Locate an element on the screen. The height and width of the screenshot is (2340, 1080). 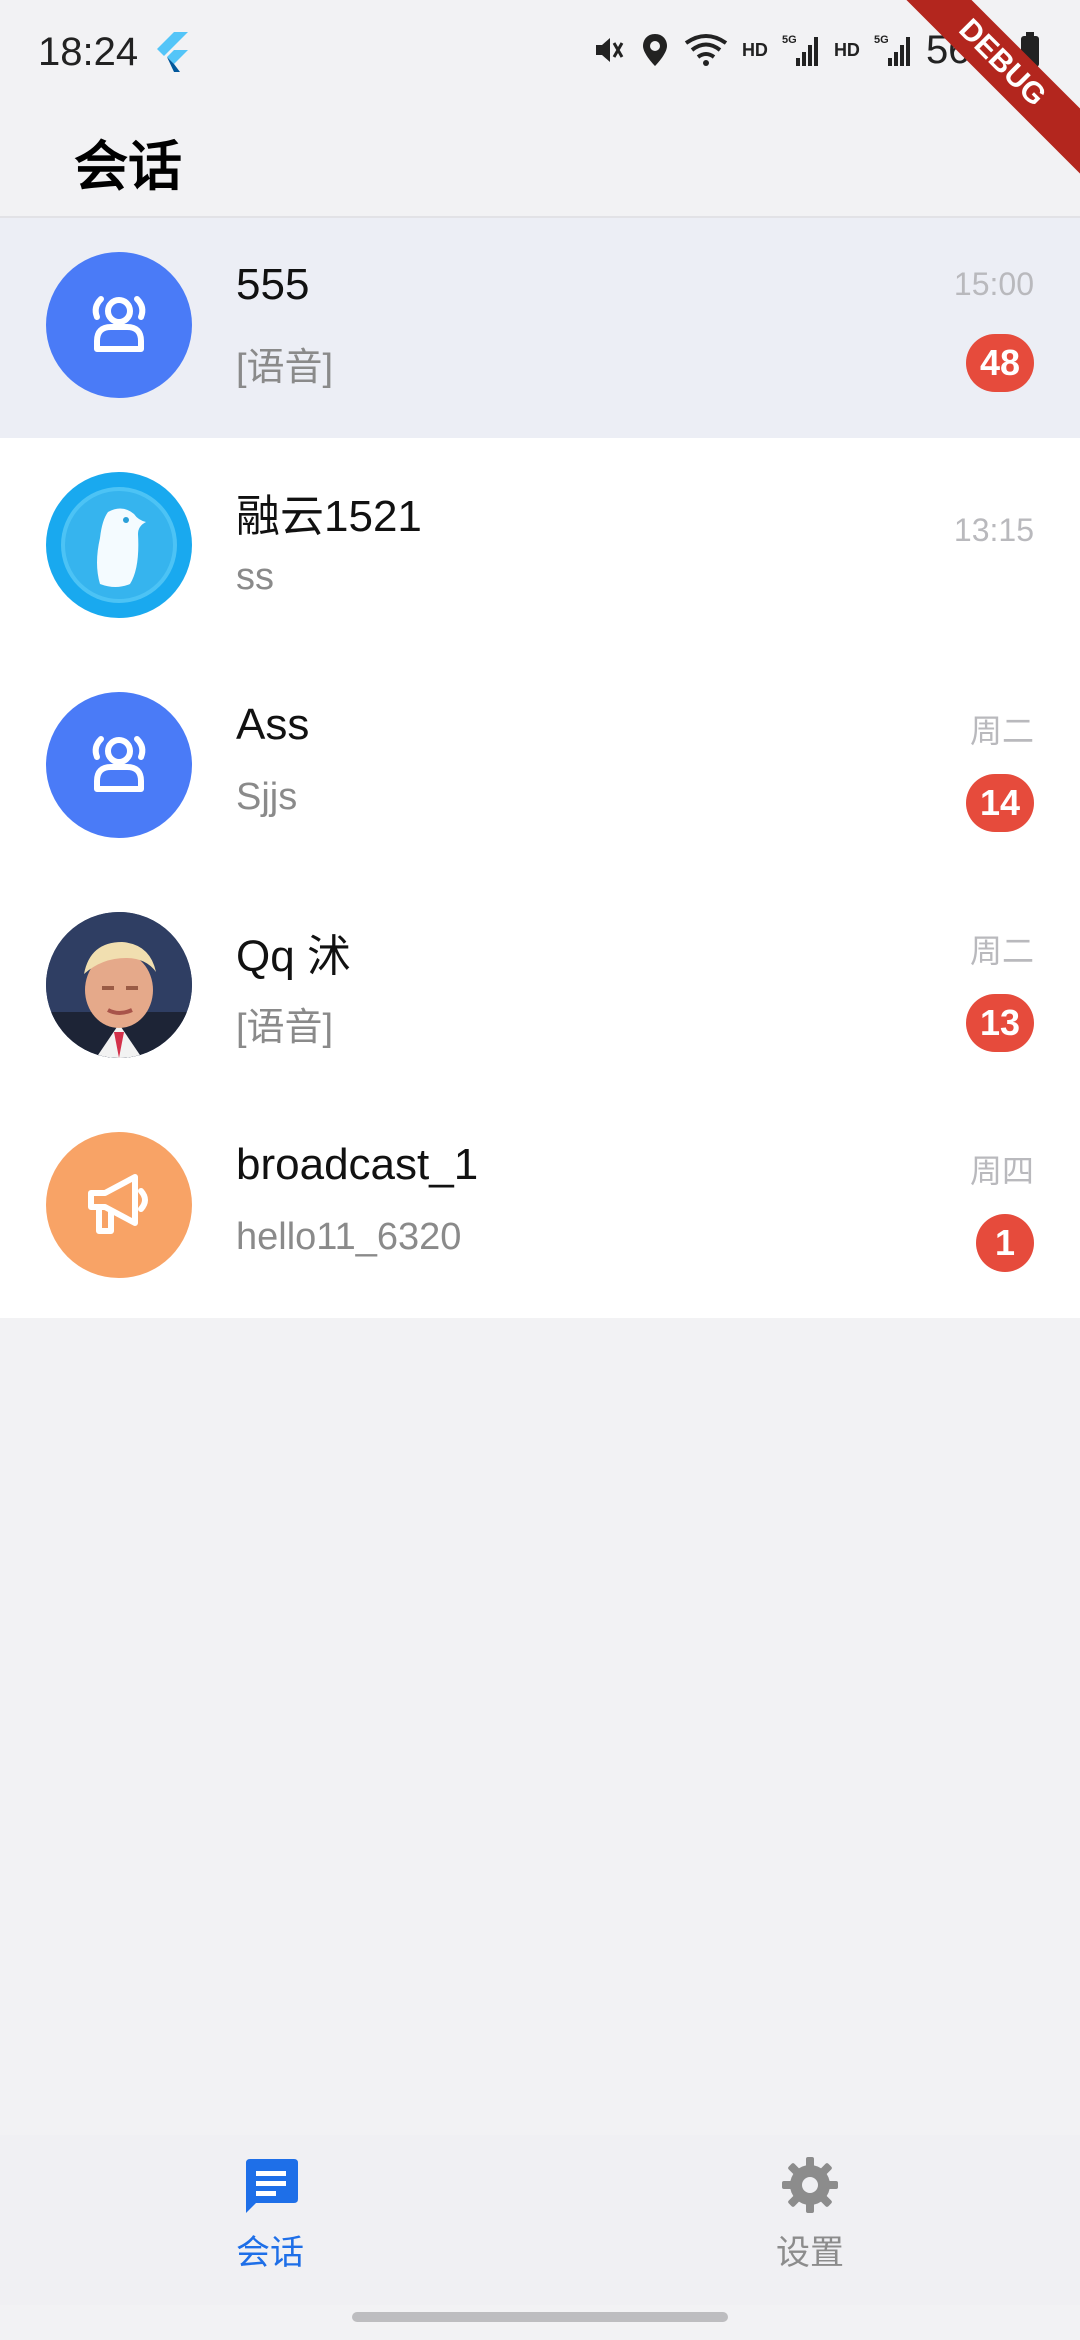
penguin-icon is located at coordinates (119, 545).